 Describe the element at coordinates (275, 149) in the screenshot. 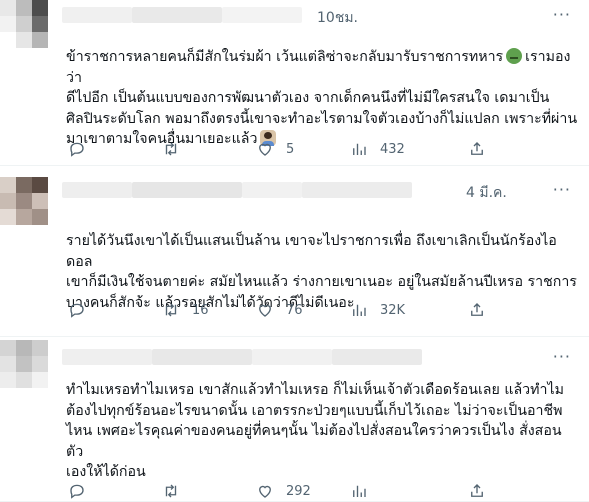

I see `like-button: 5` at that location.